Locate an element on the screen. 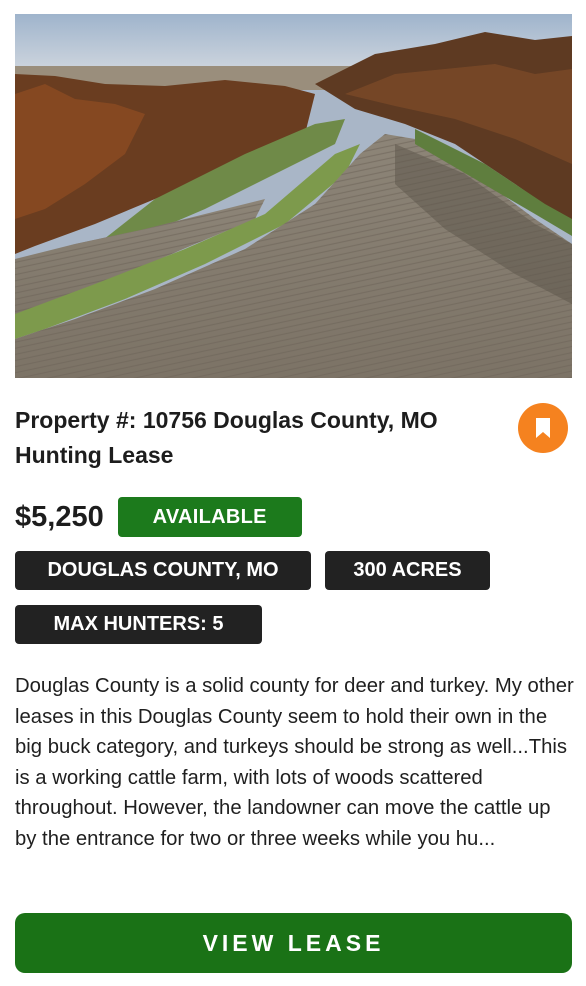 The image size is (586, 986). max-hunters-tag: MAX HUNTERS: 5 is located at coordinates (138, 624).